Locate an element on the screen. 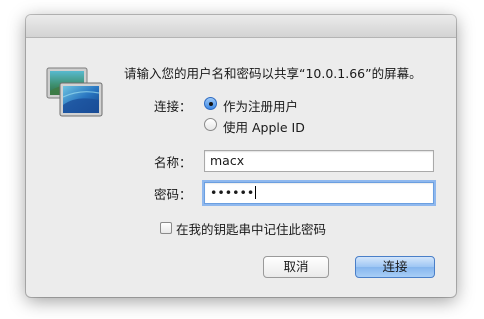  radio-registered-user is located at coordinates (210, 103).